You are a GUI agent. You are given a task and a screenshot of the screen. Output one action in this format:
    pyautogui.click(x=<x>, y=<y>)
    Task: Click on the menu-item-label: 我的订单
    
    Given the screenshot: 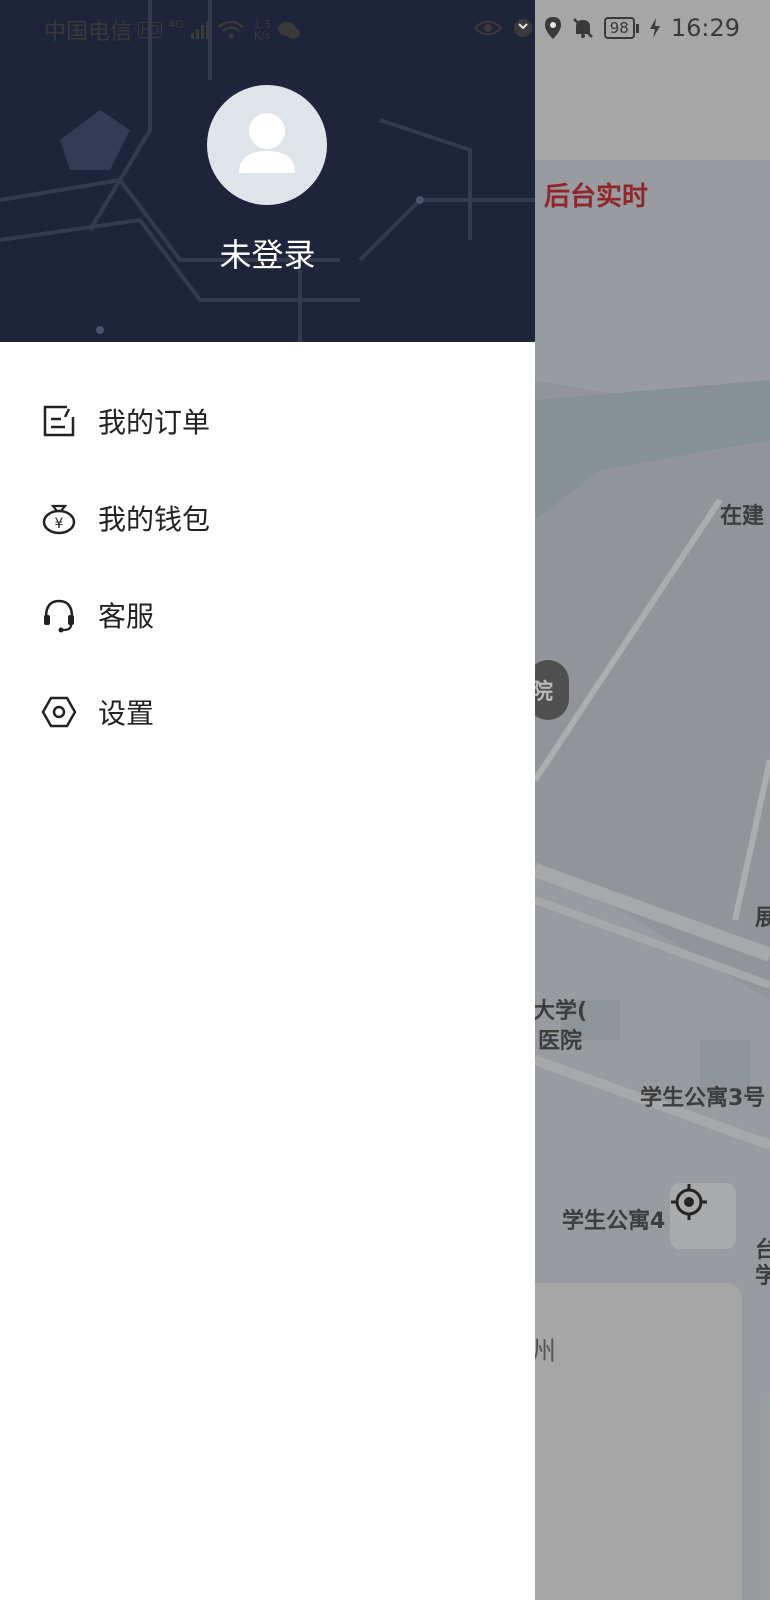 What is the action you would take?
    pyautogui.click(x=154, y=422)
    